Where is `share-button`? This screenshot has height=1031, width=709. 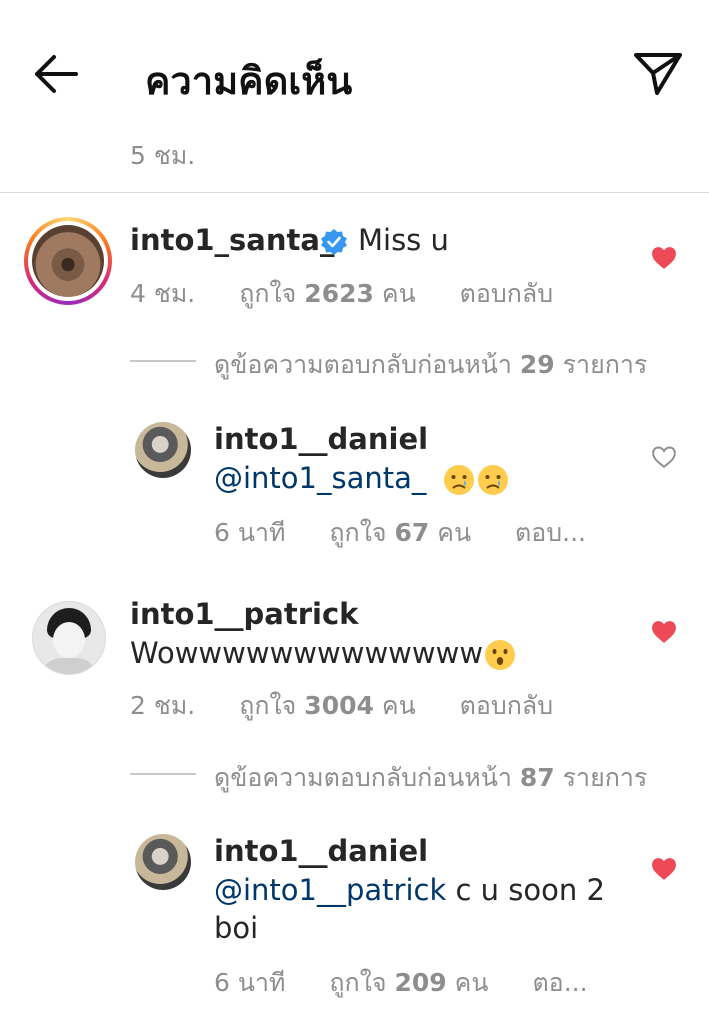 share-button is located at coordinates (658, 73).